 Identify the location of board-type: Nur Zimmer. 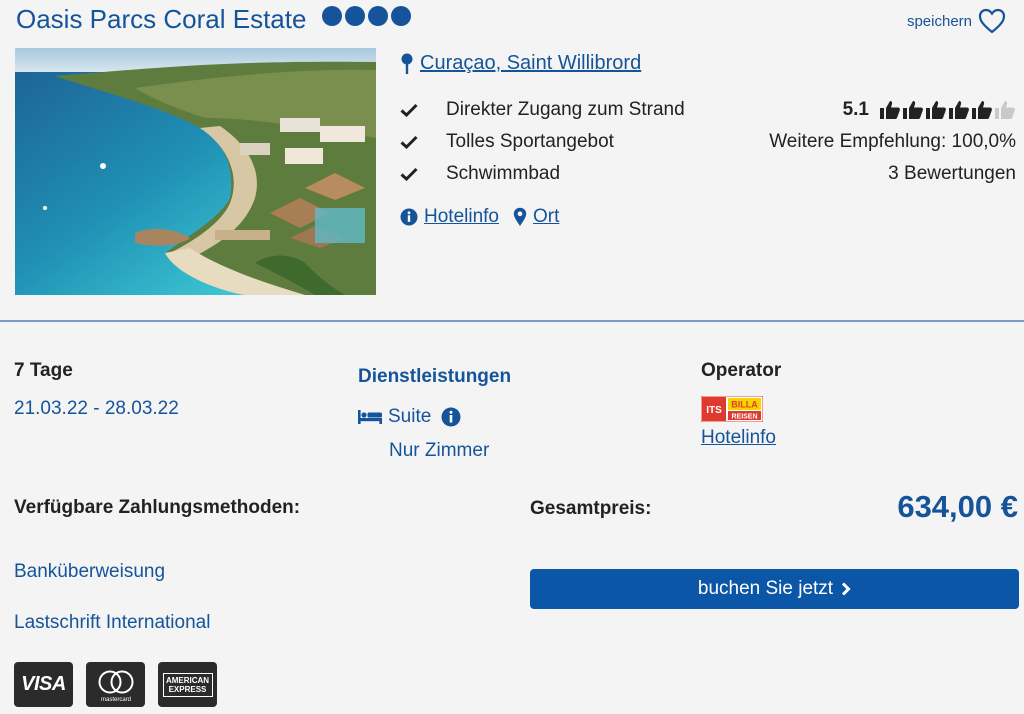
(439, 450).